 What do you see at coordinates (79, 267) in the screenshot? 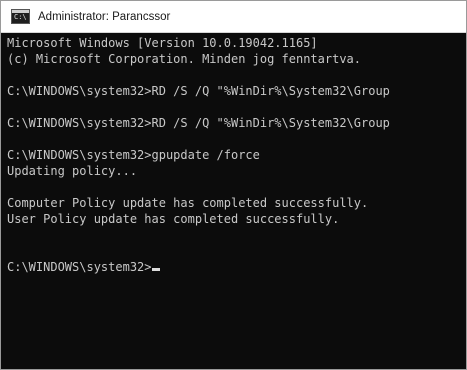
I see `prompt-text: C:\WINDOWS\system32>` at bounding box center [79, 267].